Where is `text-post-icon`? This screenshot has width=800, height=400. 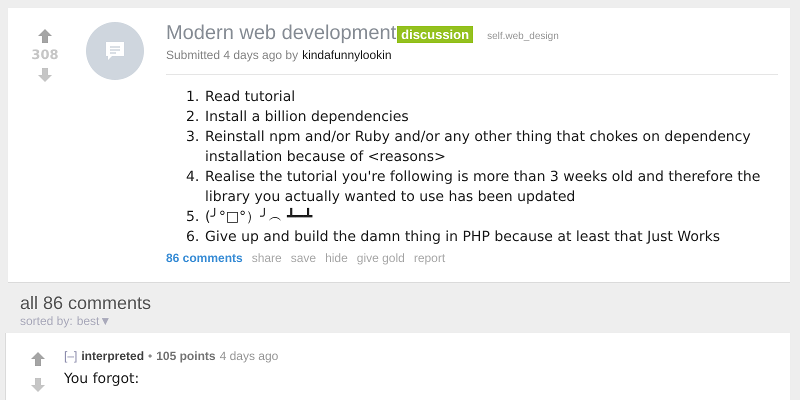
text-post-icon is located at coordinates (115, 51).